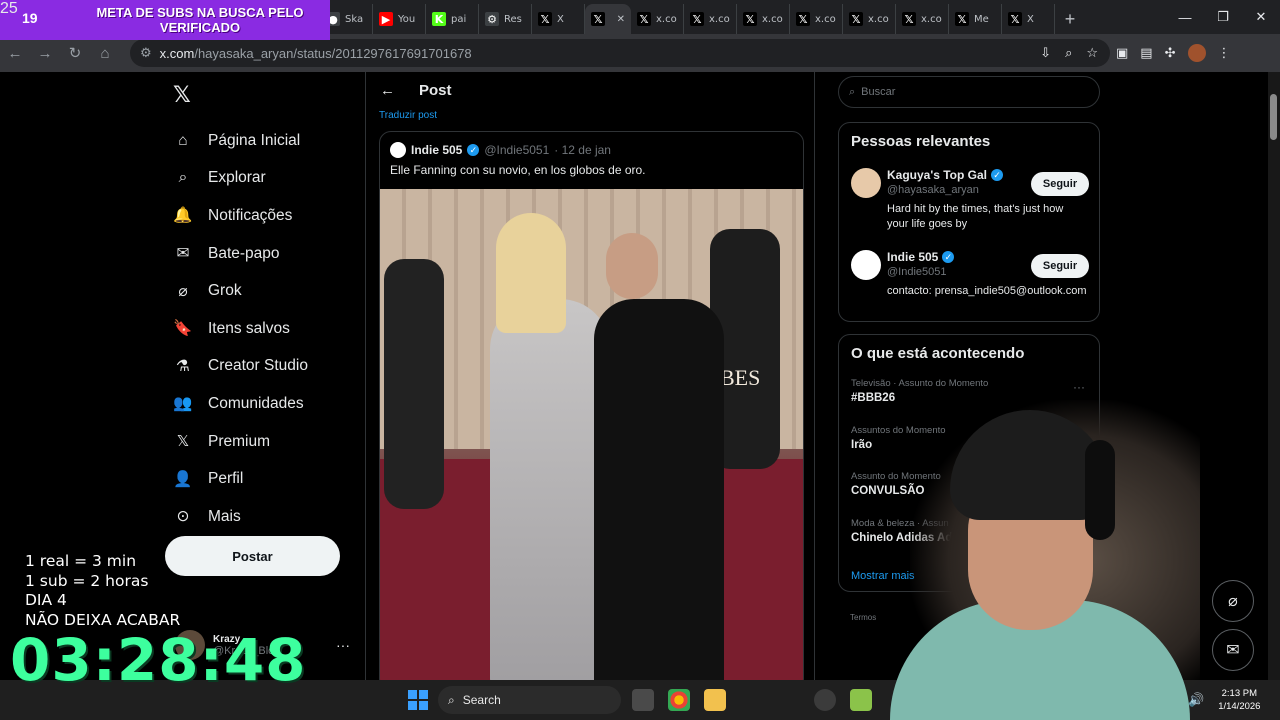 This screenshot has width=1280, height=720. I want to click on new-tab-button: +, so click(1070, 19).